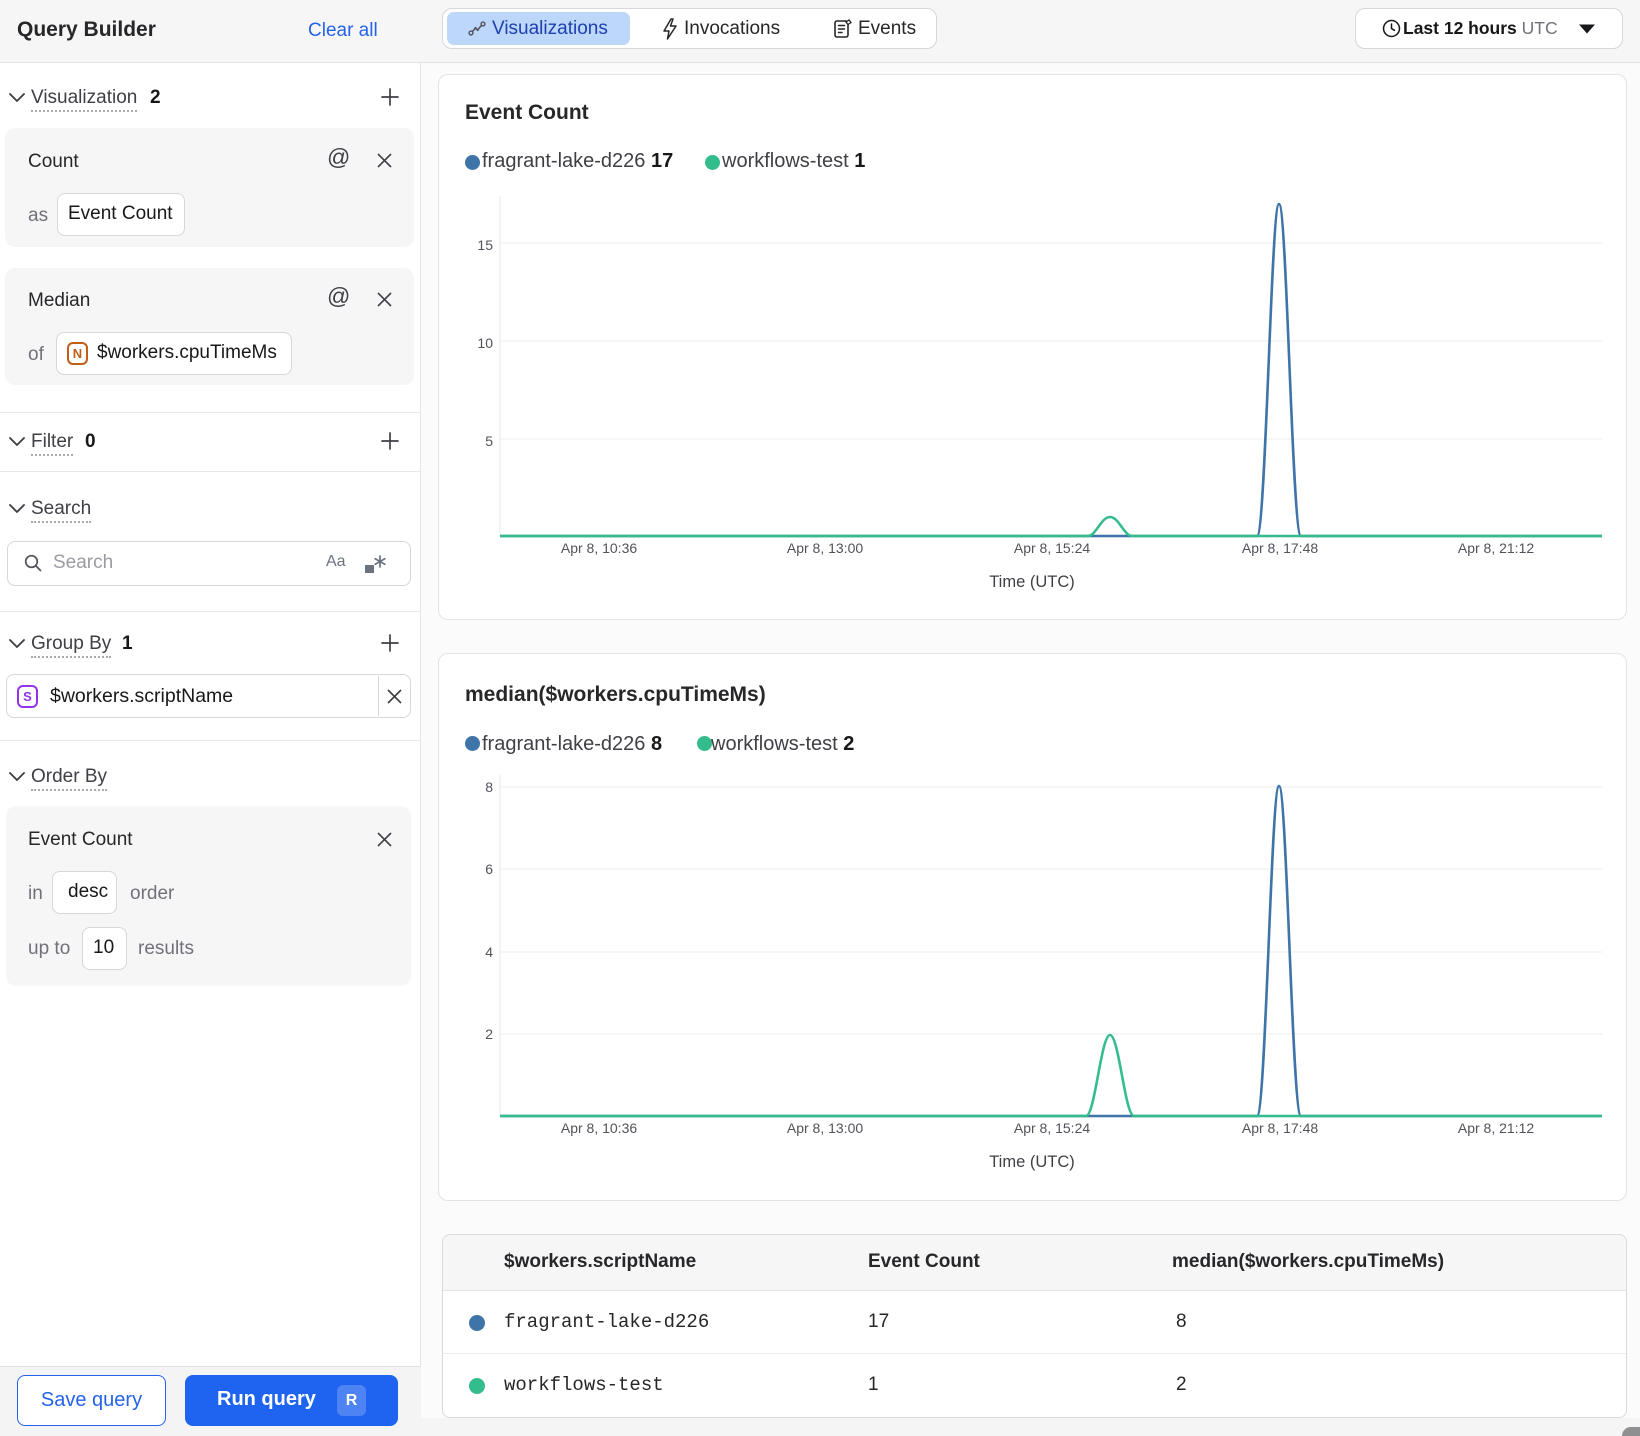  What do you see at coordinates (489, 1034) in the screenshot?
I see `svg-text: 2` at bounding box center [489, 1034].